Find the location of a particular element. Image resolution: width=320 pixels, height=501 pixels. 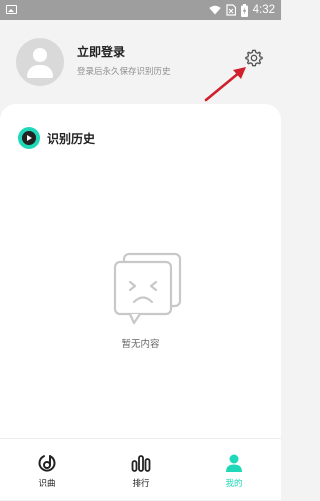

no-sim-icon is located at coordinates (231, 10).